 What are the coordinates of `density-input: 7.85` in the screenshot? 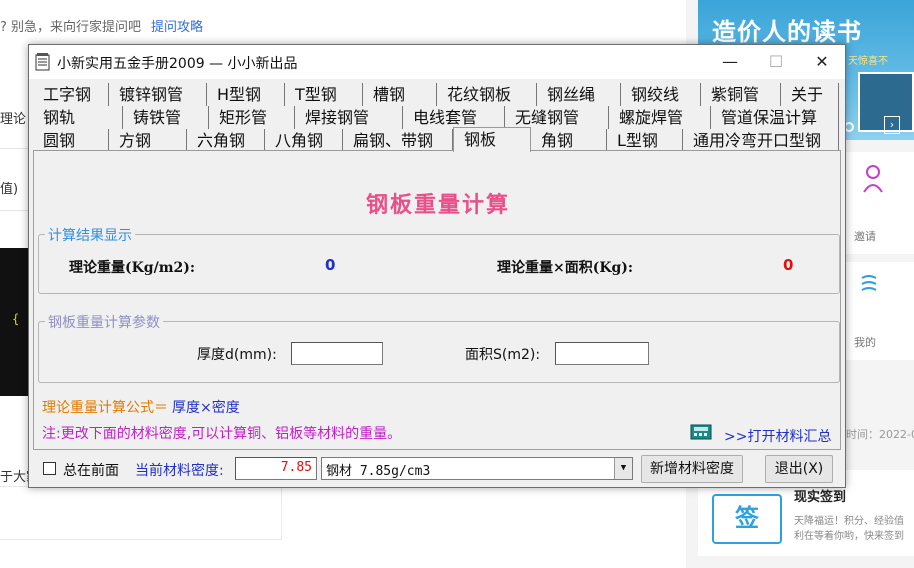 It's located at (276, 468).